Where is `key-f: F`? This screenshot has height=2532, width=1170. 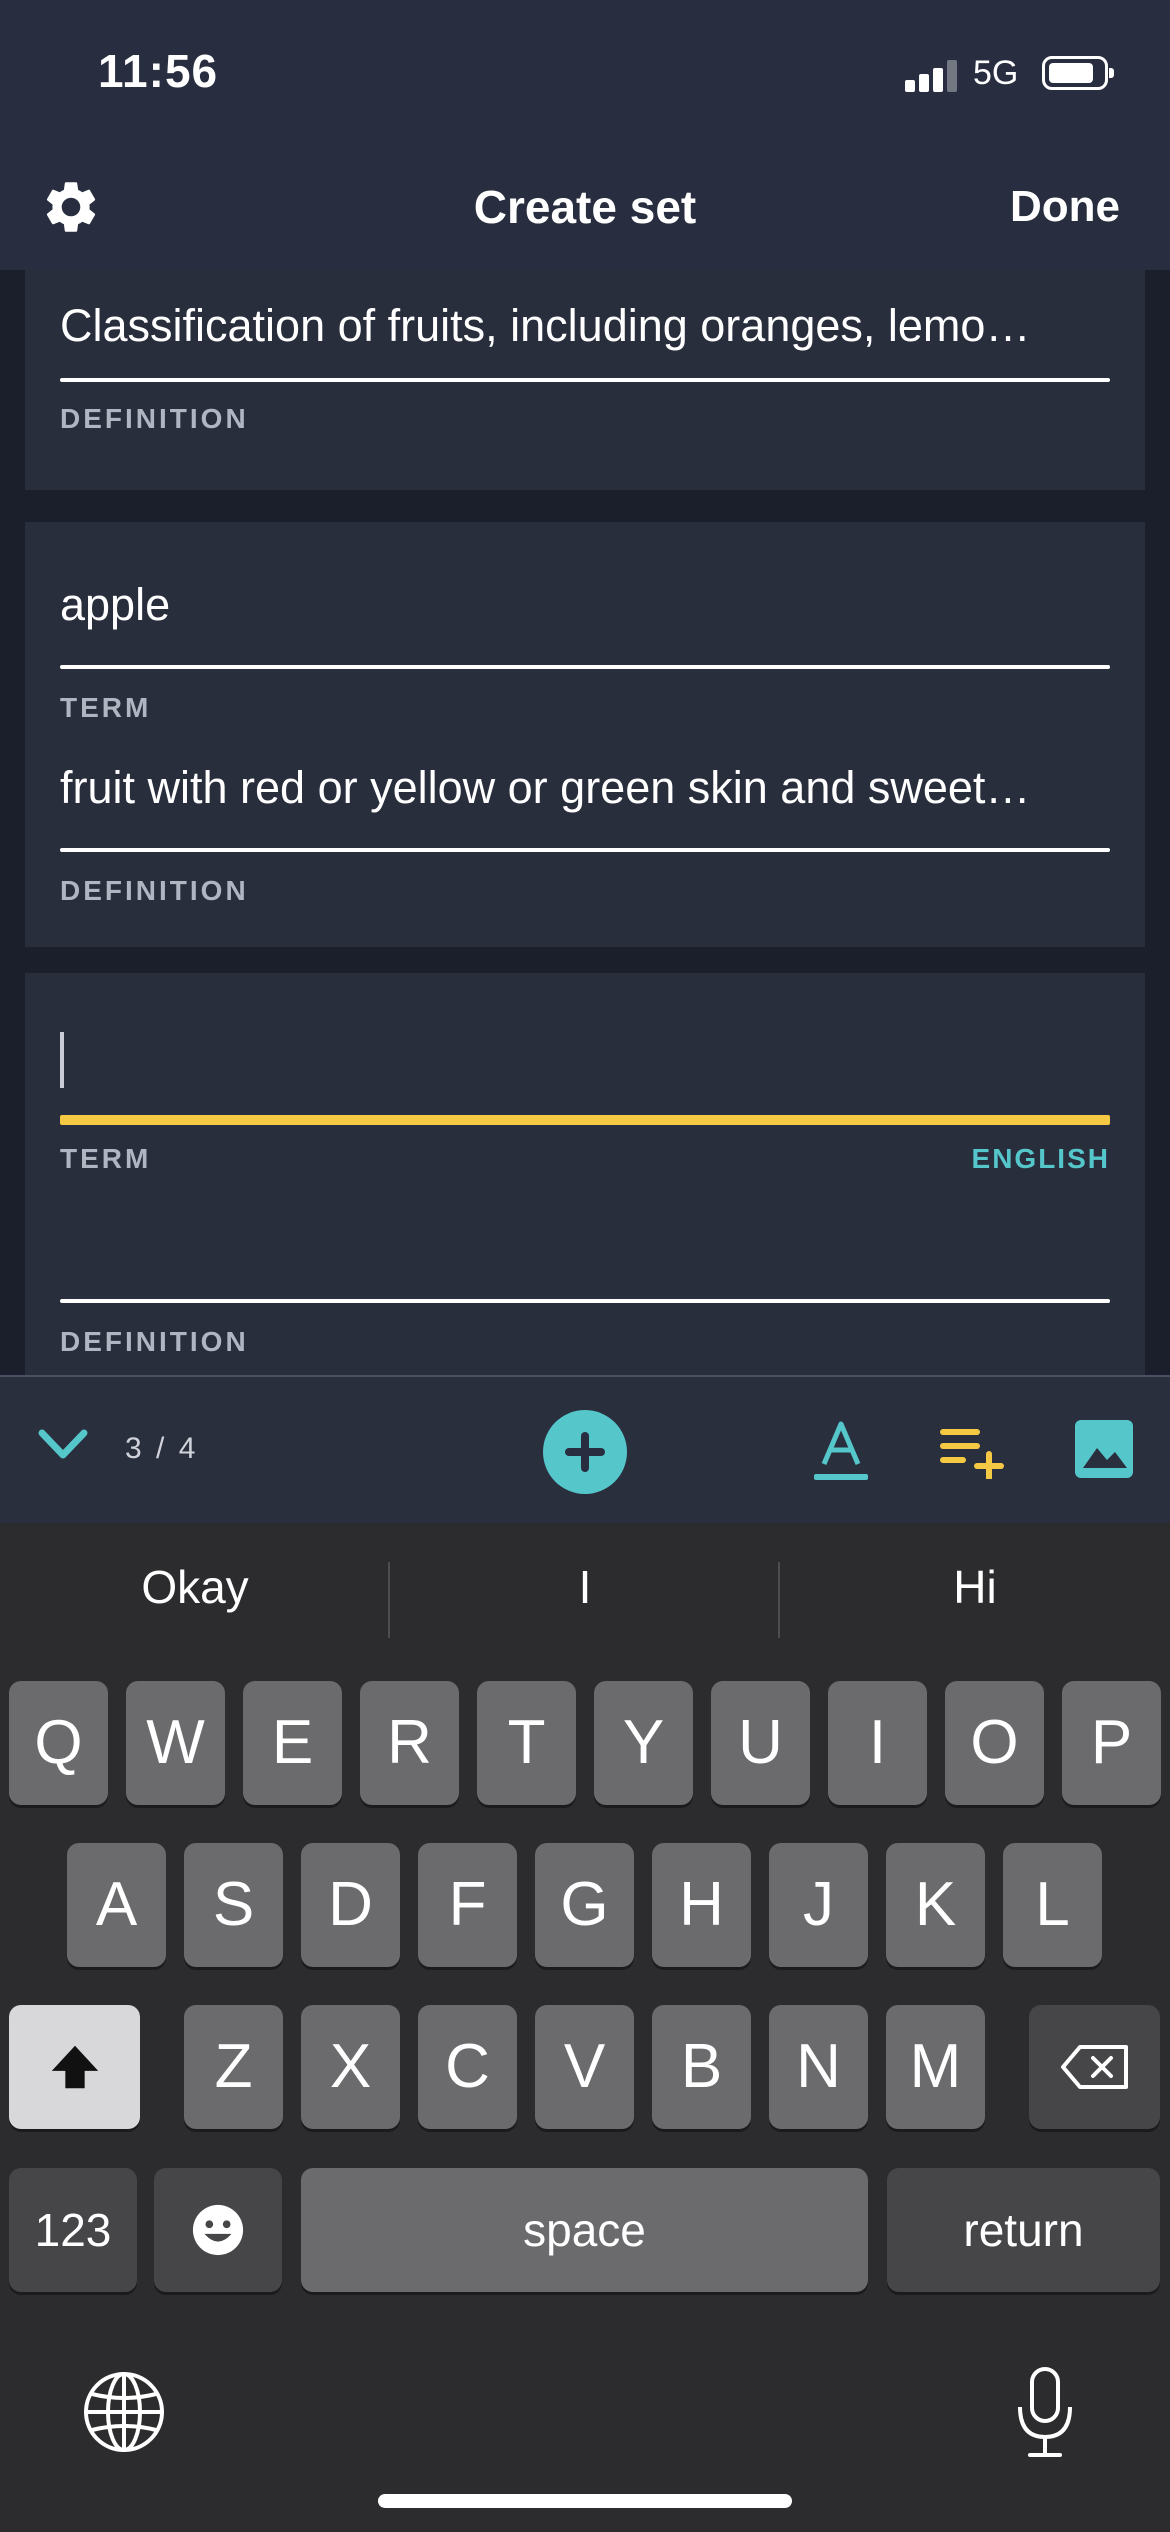
key-f: F is located at coordinates (467, 1905).